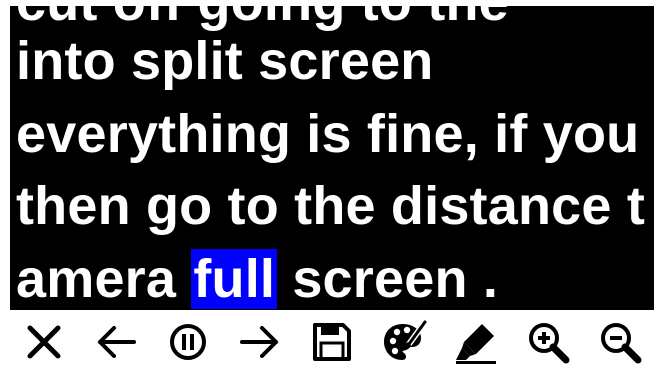 Image resolution: width=660 pixels, height=368 pixels. I want to click on previous-button, so click(116, 342).